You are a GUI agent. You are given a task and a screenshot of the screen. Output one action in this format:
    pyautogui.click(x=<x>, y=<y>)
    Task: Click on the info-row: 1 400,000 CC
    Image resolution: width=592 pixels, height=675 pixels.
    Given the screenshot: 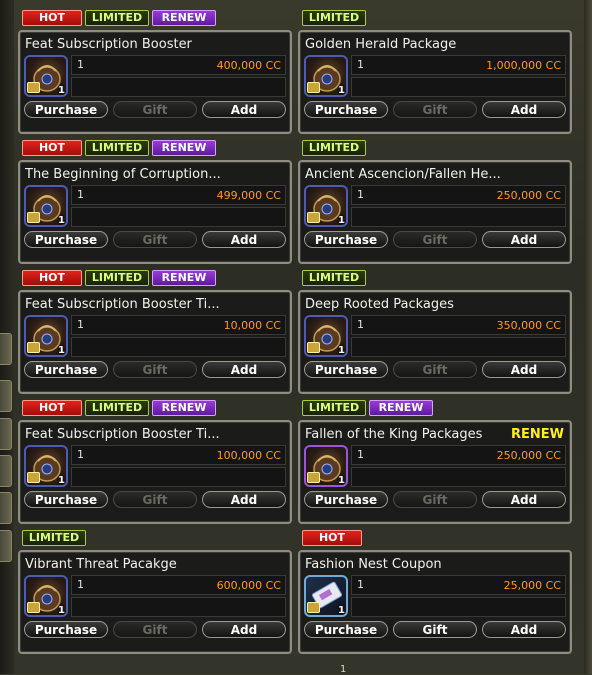 What is the action you would take?
    pyautogui.click(x=178, y=65)
    